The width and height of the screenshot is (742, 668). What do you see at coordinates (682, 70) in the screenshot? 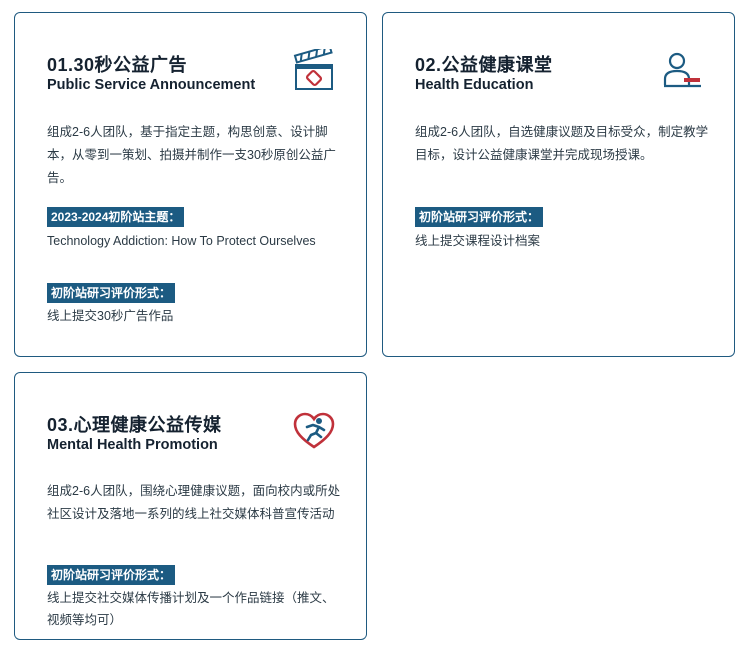
I see `lecturer-icon` at bounding box center [682, 70].